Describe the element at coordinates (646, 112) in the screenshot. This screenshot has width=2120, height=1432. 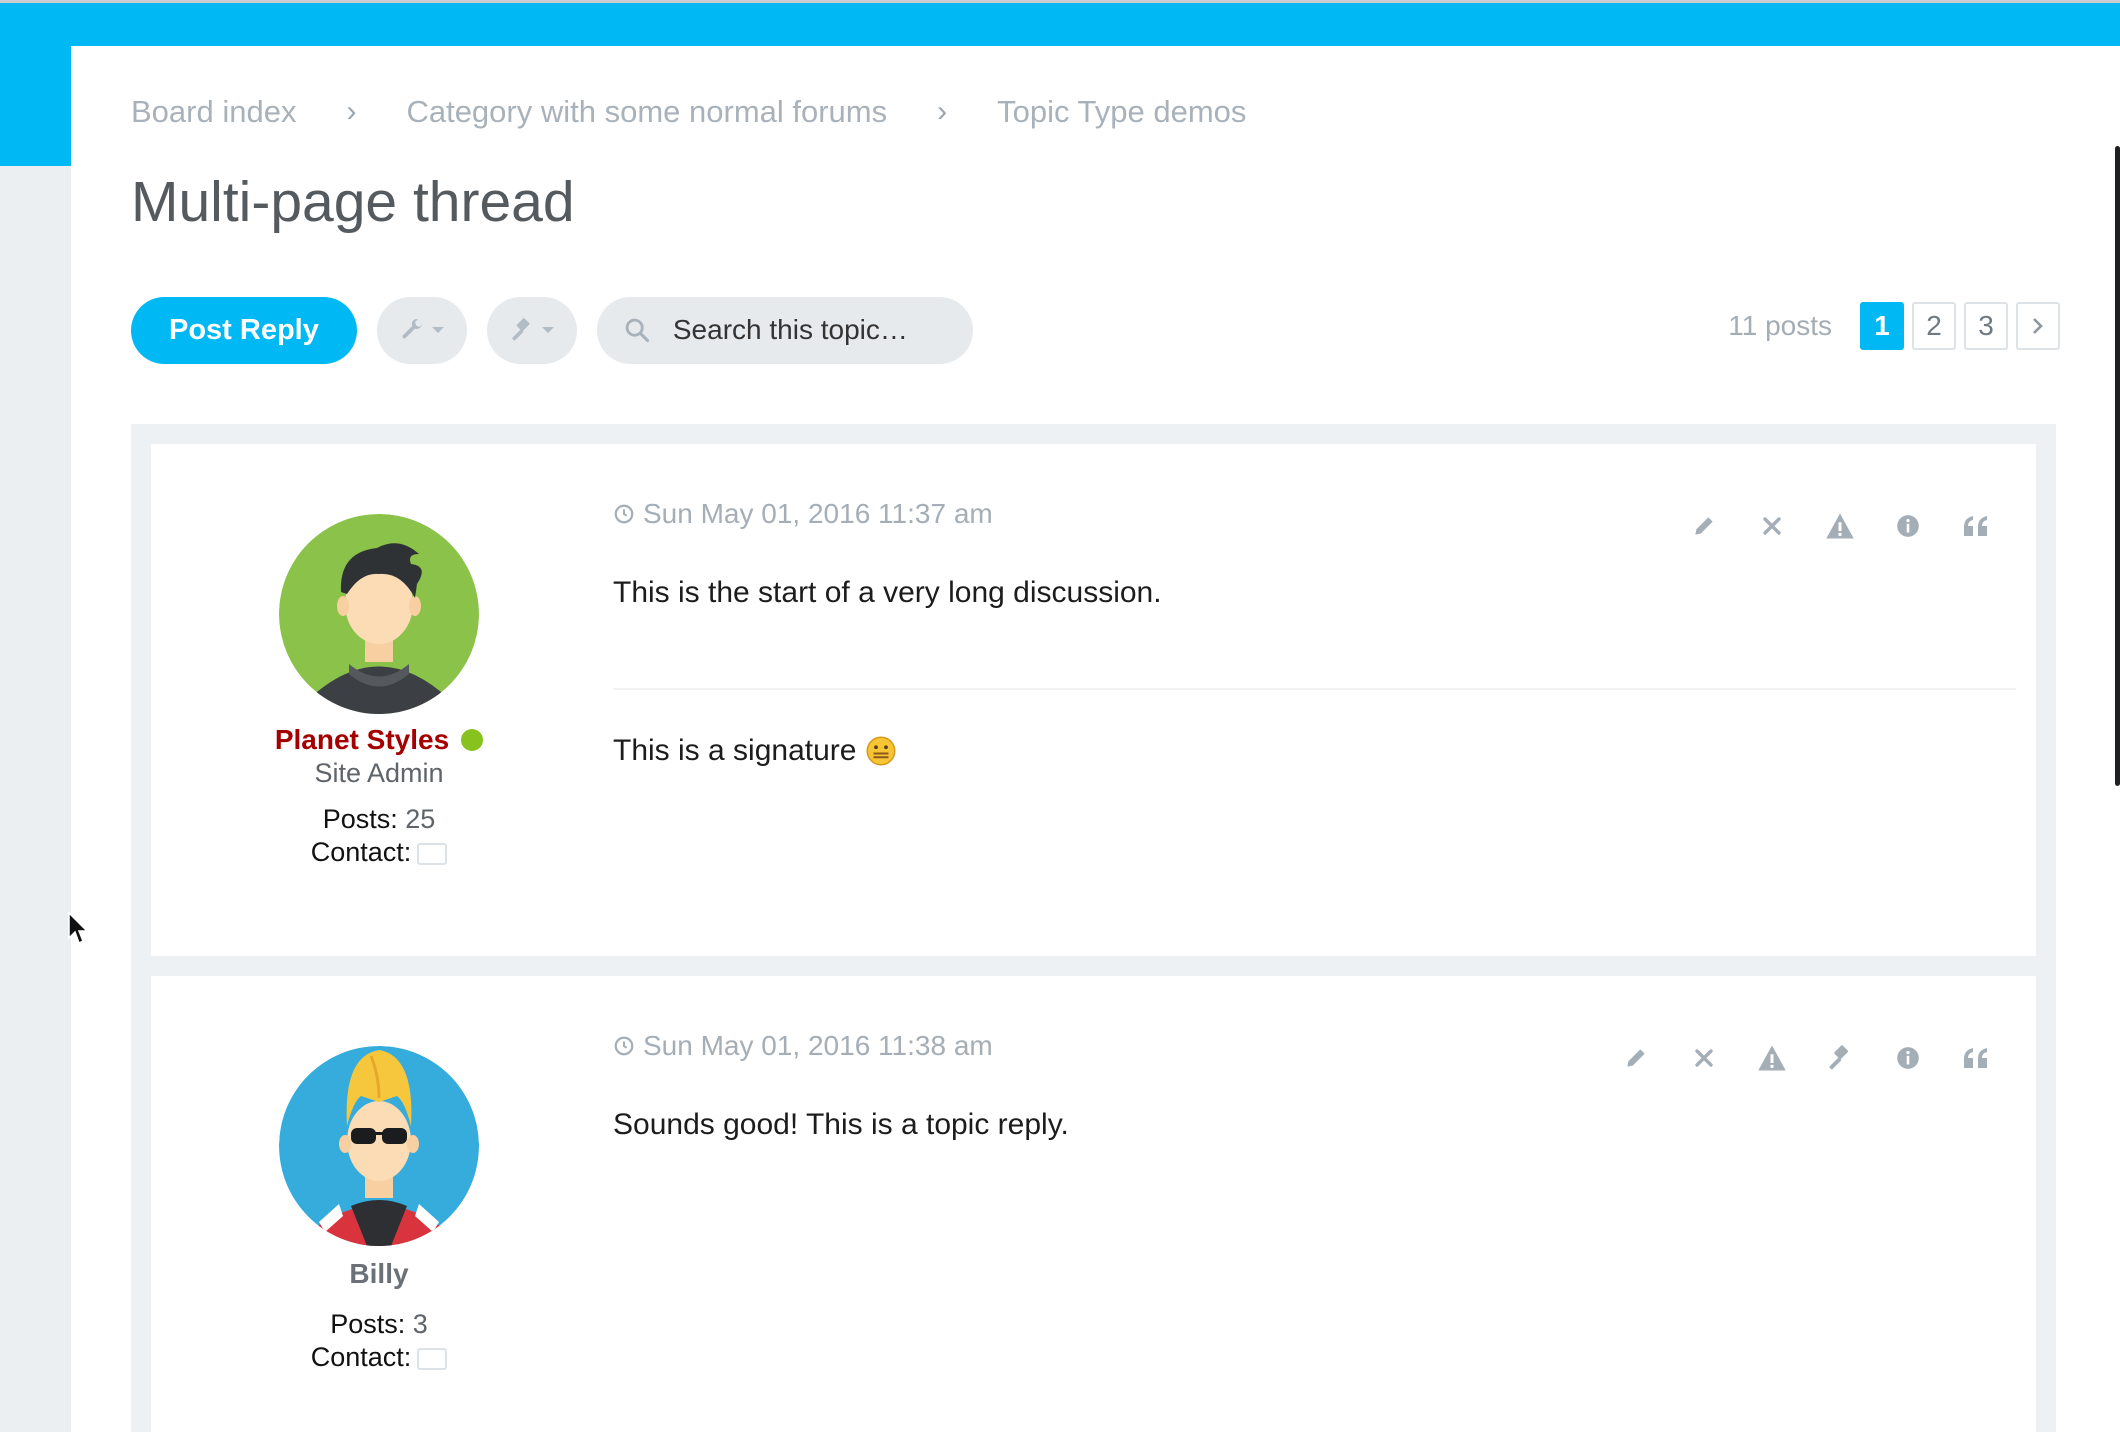
I see `breadcrumb-category: Category with some normal forums` at that location.